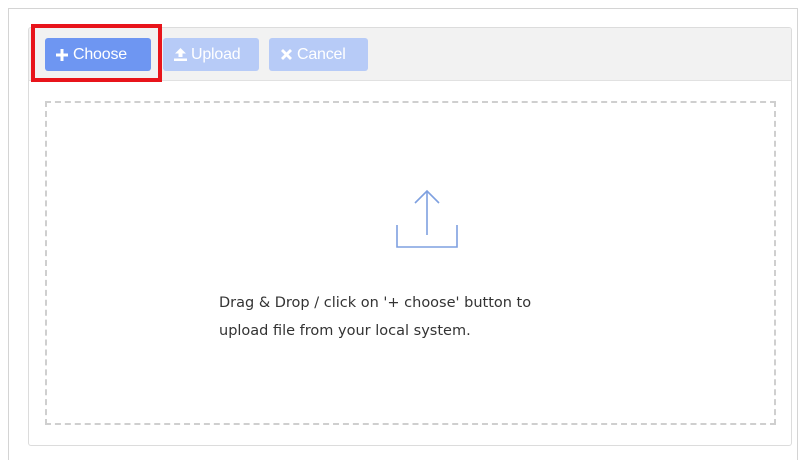  I want to click on cancel-button-label: Cancel, so click(321, 54).